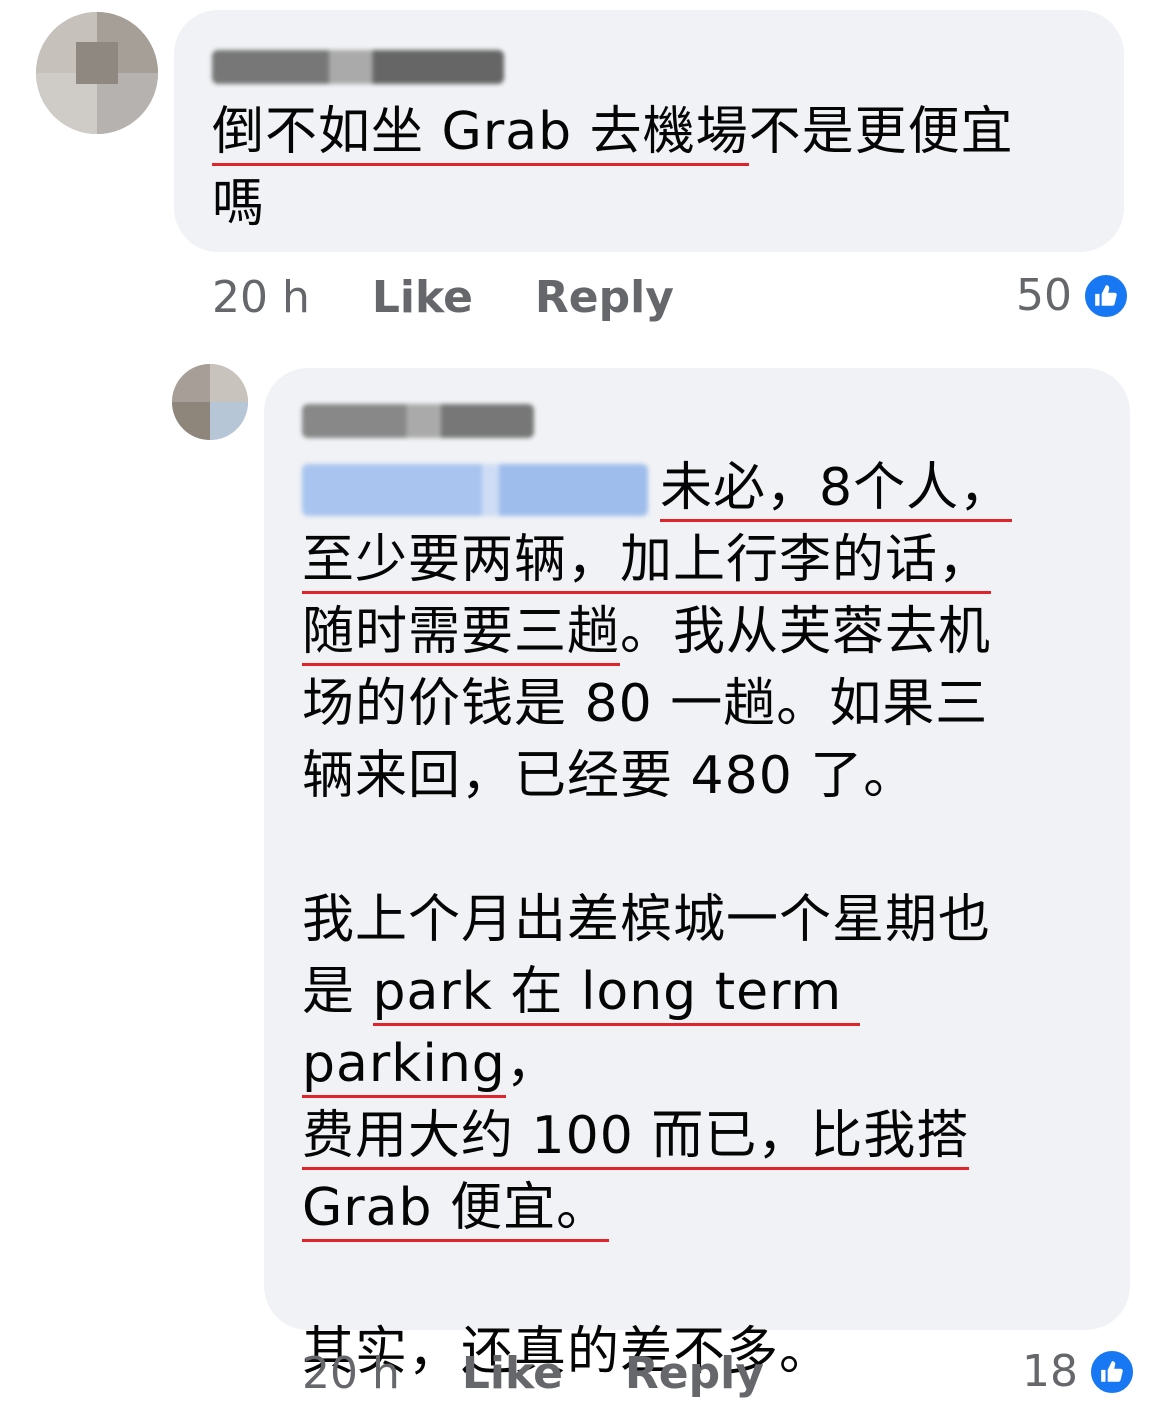 The height and width of the screenshot is (1411, 1170). Describe the element at coordinates (239, 204) in the screenshot. I see `text-segment: 嗎` at that location.